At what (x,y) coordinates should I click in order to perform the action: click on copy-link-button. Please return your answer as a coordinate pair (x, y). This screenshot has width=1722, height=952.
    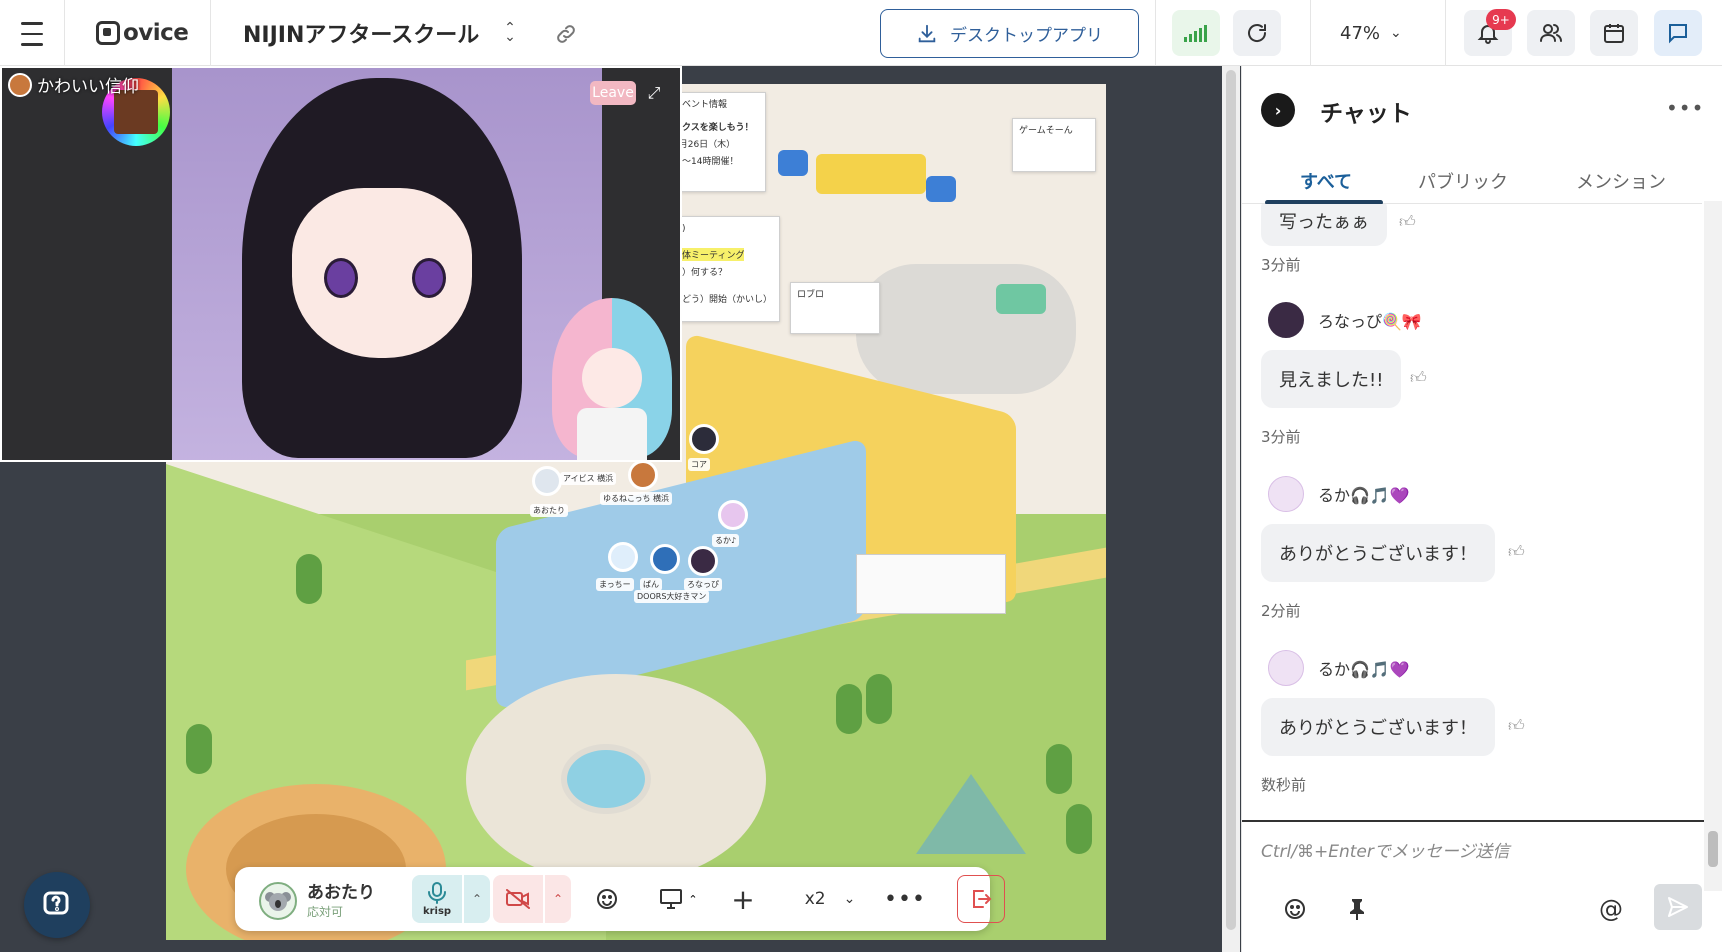
    Looking at the image, I should click on (566, 34).